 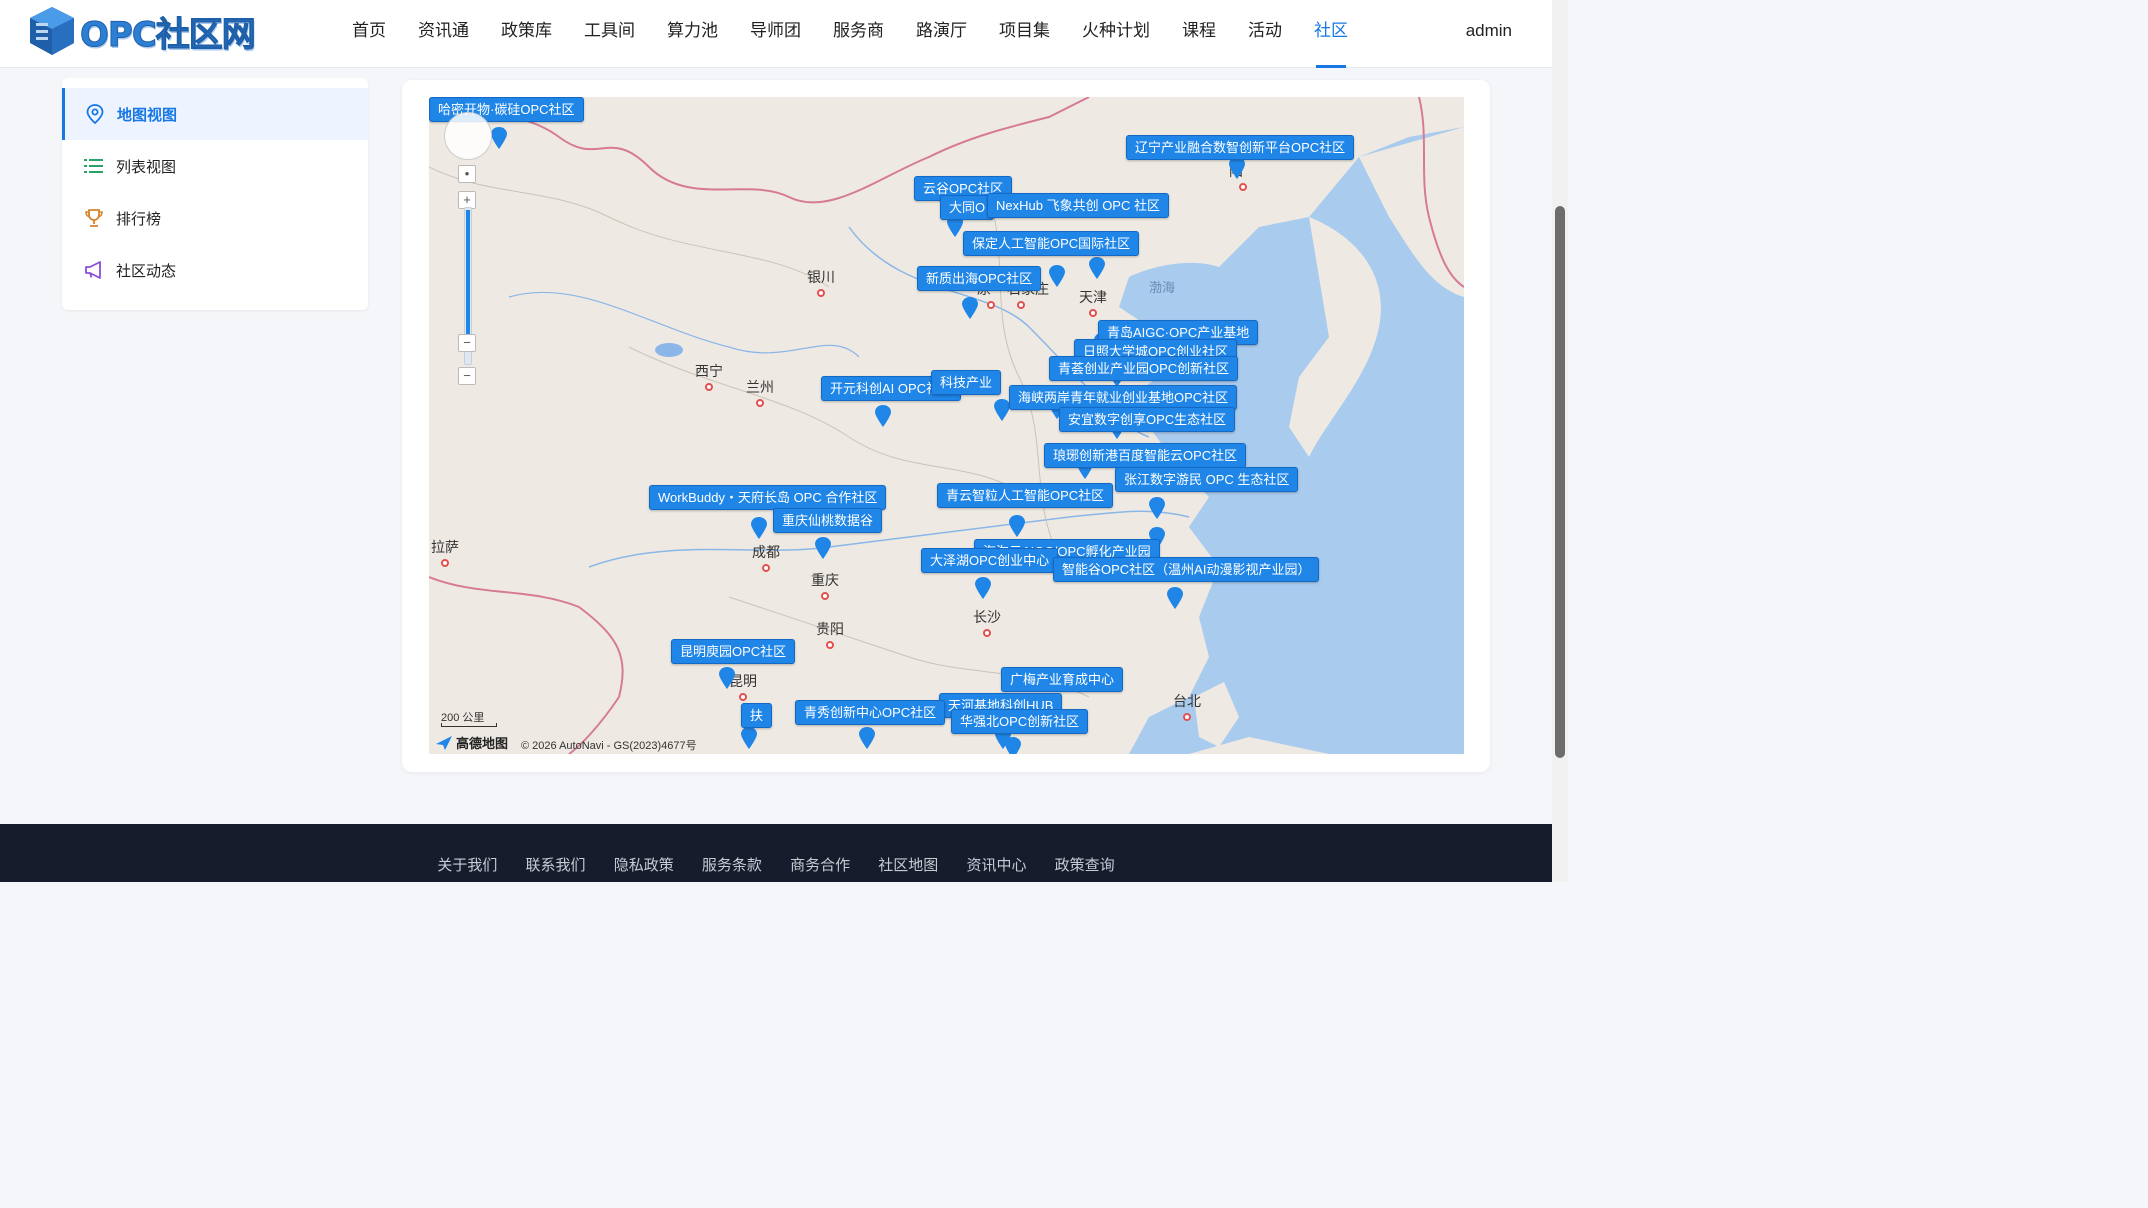 I want to click on community-sidebar: 地图视图 列表视图 排行榜 社区动态, so click(x=215, y=194).